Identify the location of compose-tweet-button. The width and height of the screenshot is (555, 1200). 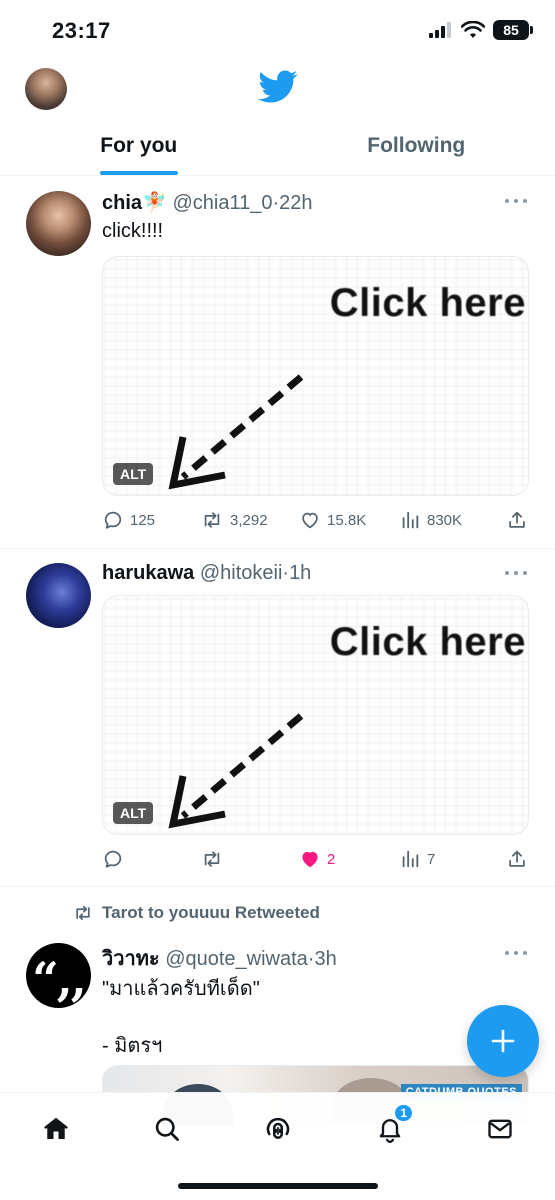
(503, 1041).